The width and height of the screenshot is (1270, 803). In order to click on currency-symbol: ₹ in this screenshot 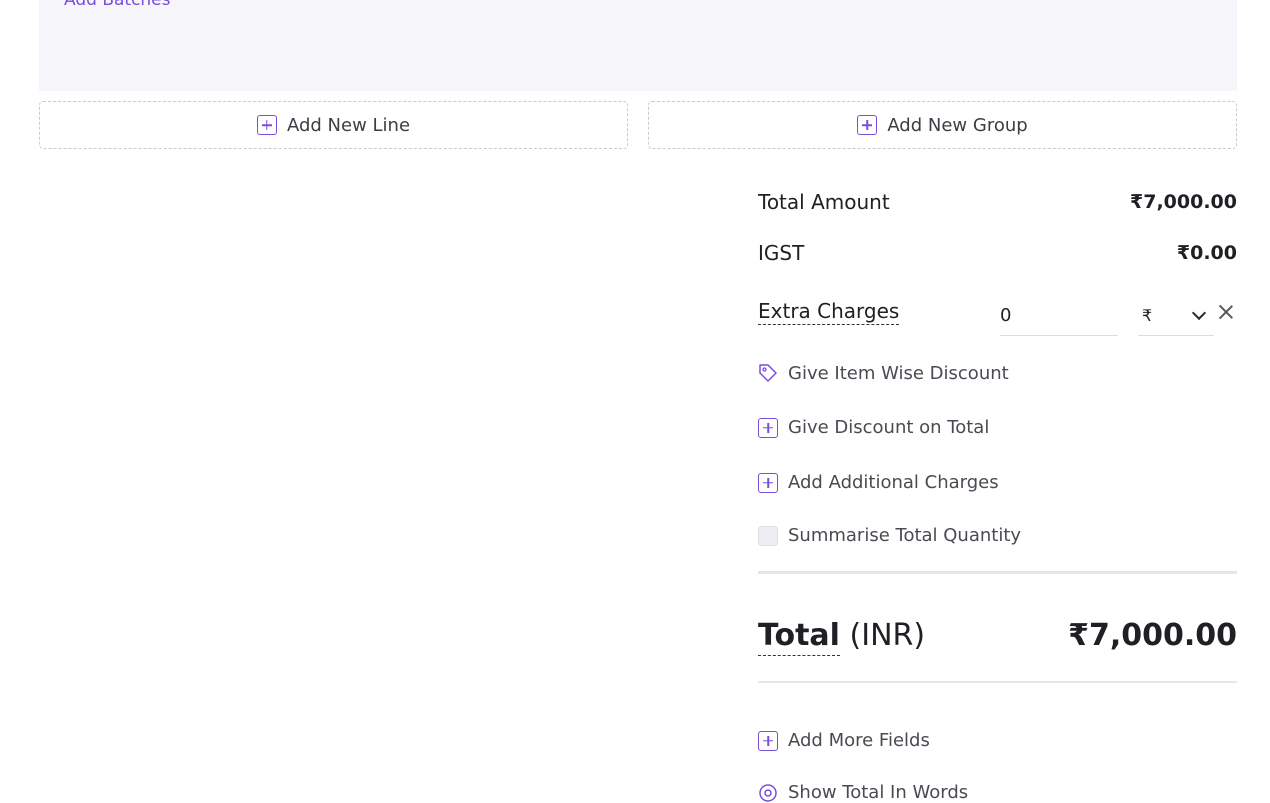, I will do `click(1147, 315)`.